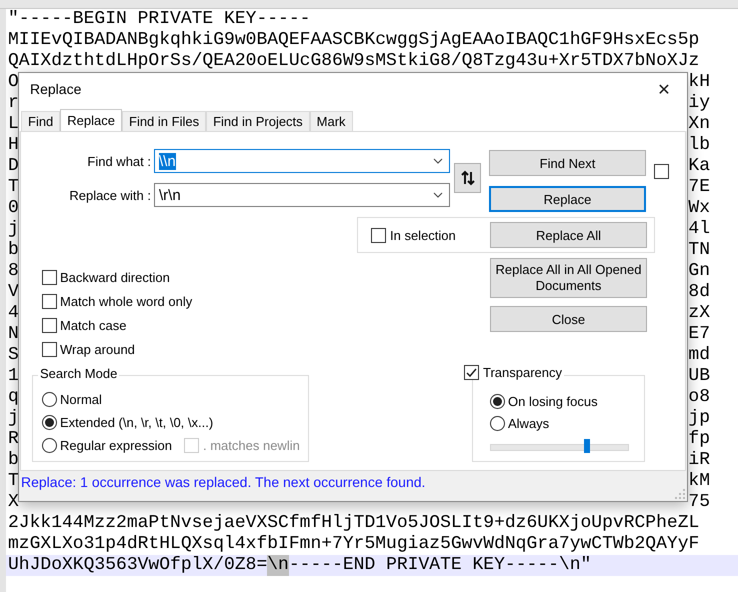 The height and width of the screenshot is (592, 738). Describe the element at coordinates (699, 166) in the screenshot. I see `code-fragment: Ka` at that location.